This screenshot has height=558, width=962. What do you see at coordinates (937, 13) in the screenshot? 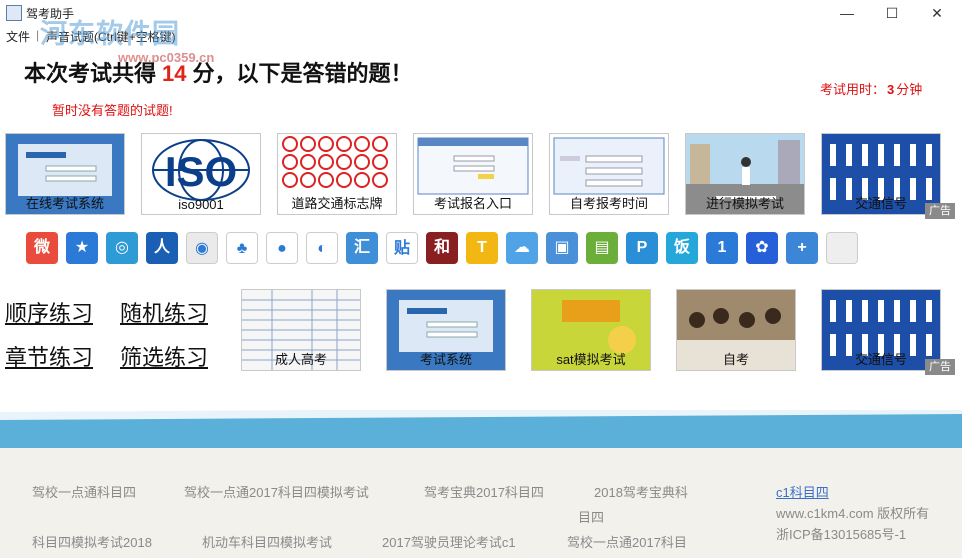
I see `close-button: ✕` at bounding box center [937, 13].